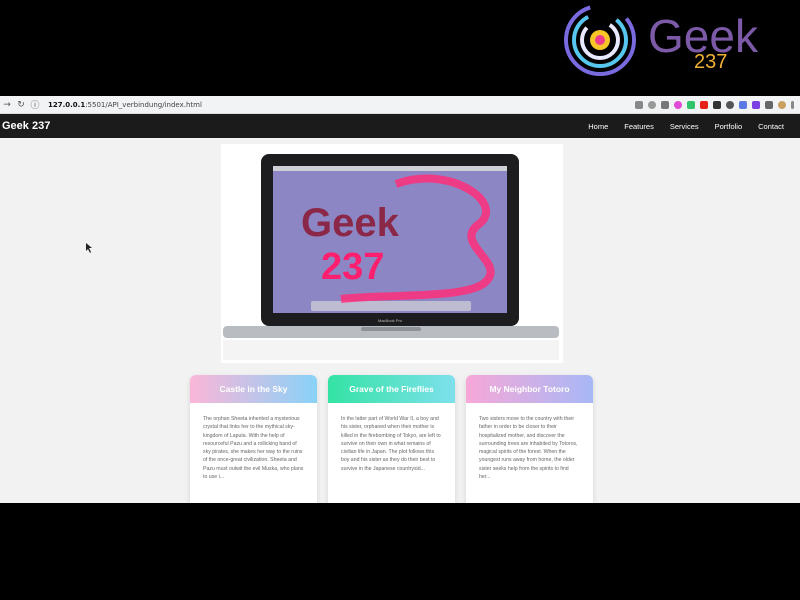  Describe the element at coordinates (639, 126) in the screenshot. I see `nav-features: Features` at that location.